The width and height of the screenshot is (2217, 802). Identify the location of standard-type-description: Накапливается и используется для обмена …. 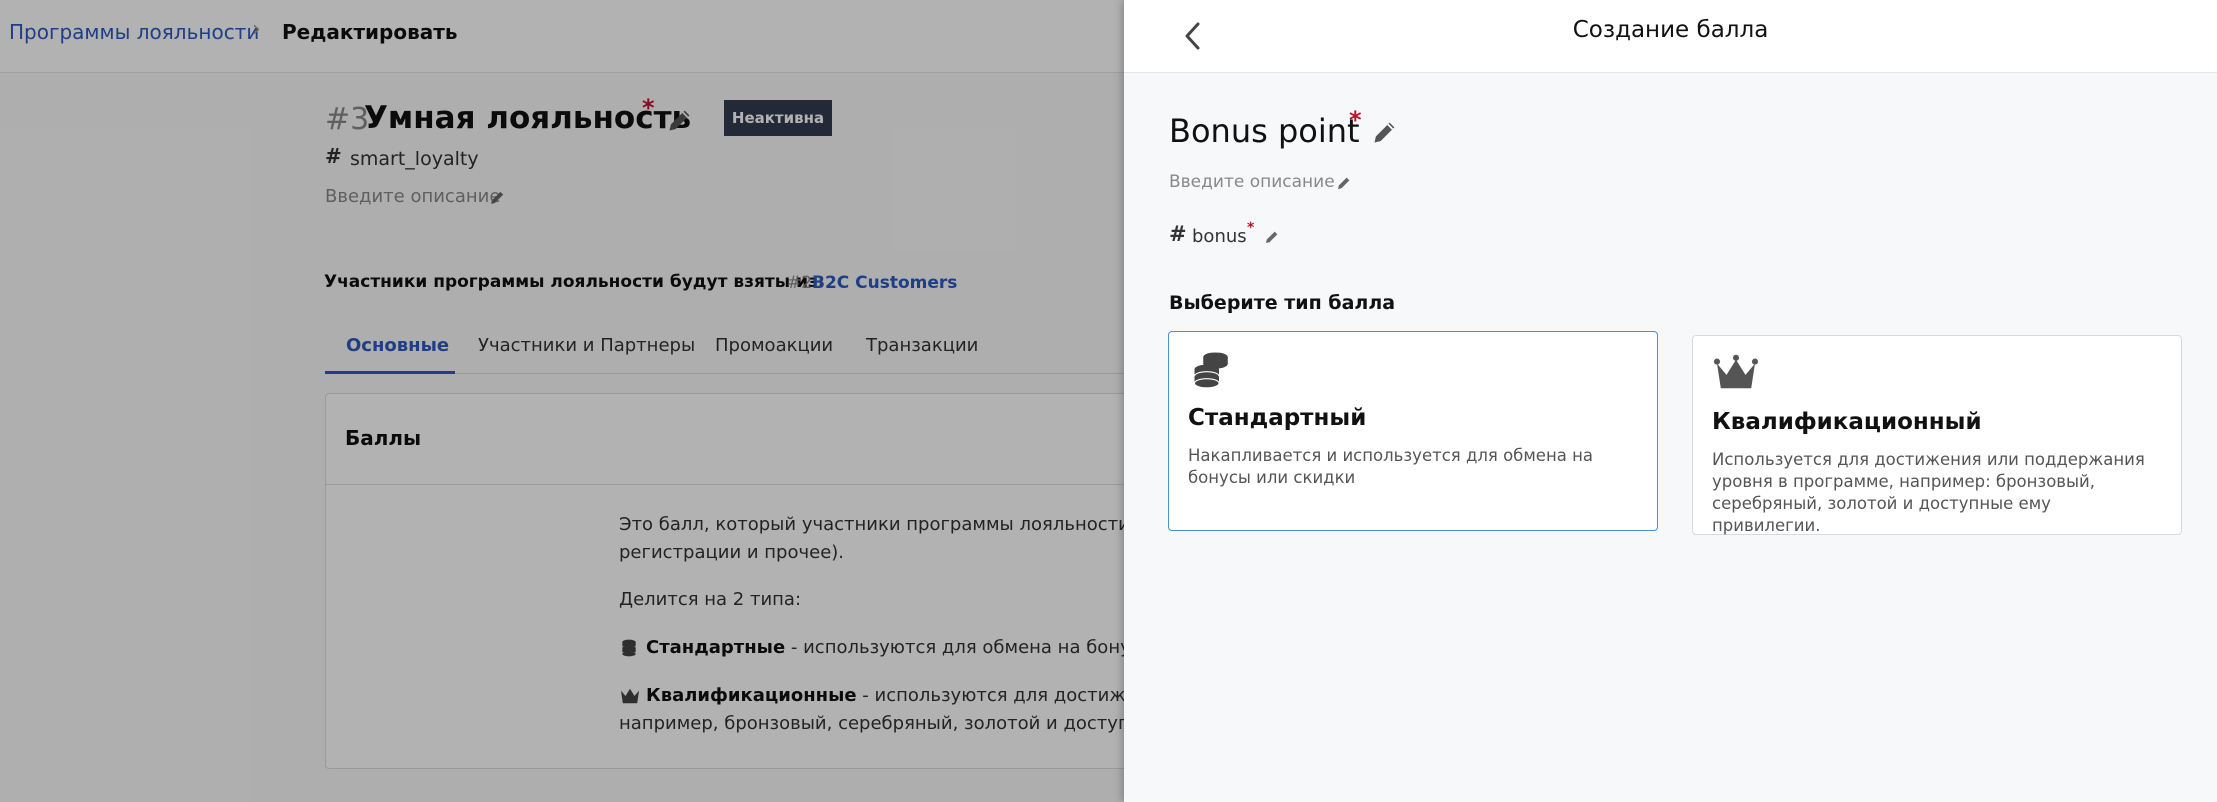
(1390, 466).